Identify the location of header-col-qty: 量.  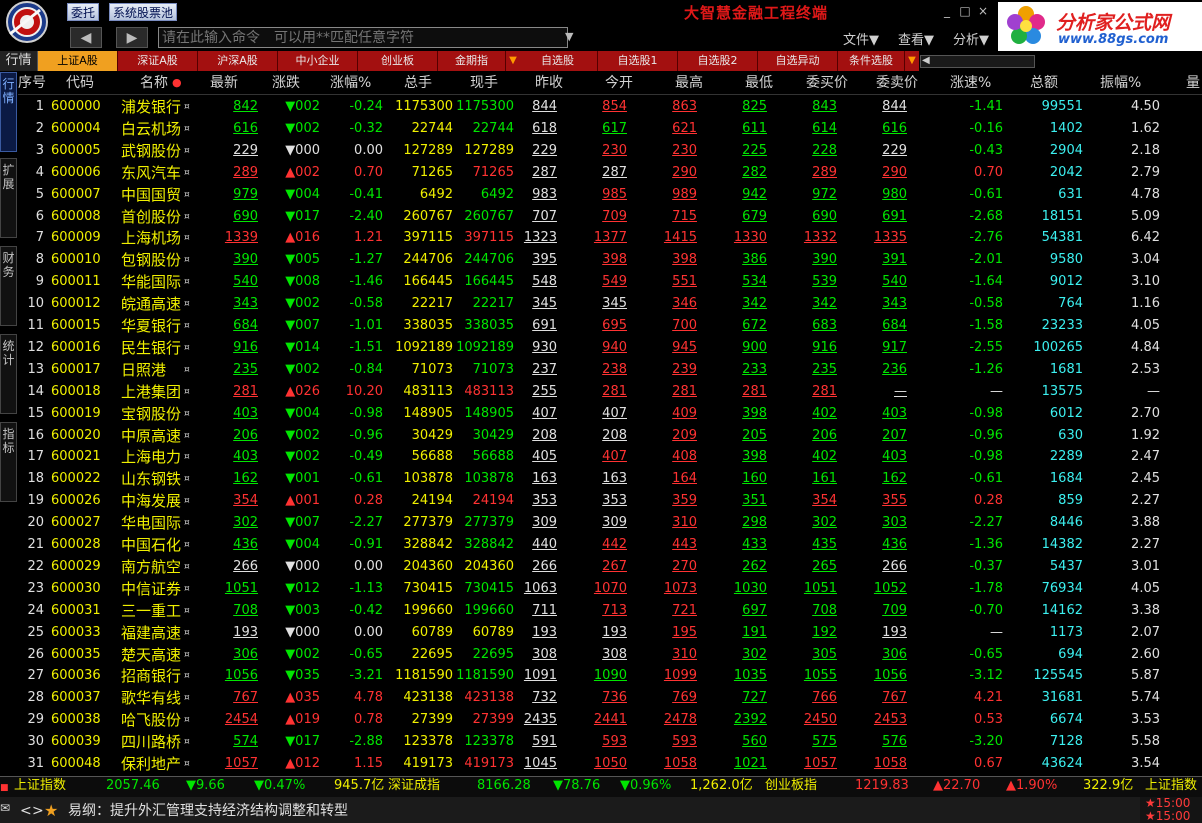
(1193, 83).